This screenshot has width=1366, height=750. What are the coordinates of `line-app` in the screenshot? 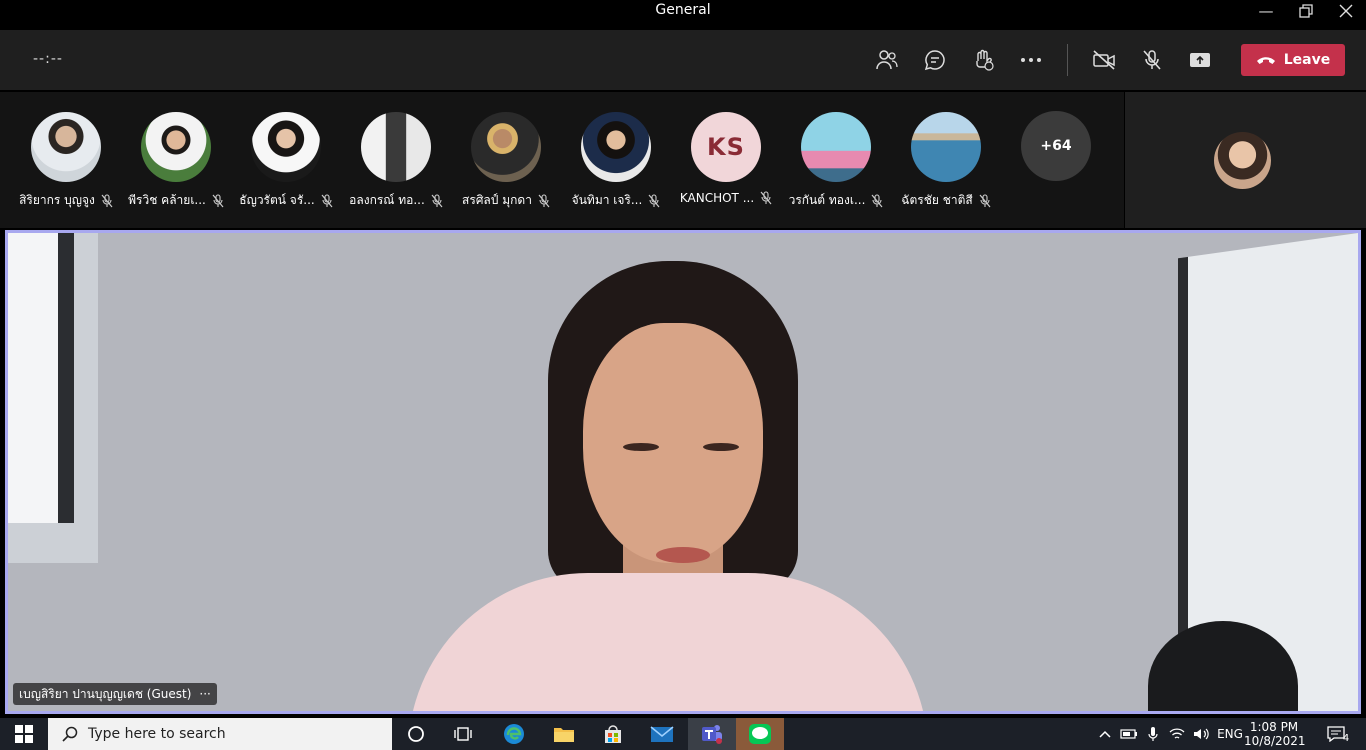 It's located at (760, 734).